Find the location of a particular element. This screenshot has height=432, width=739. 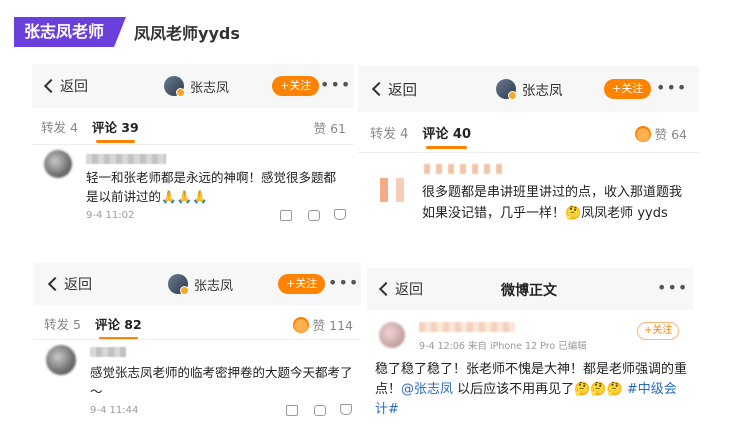

header-badge: 张志凤老师 is located at coordinates (70, 32).